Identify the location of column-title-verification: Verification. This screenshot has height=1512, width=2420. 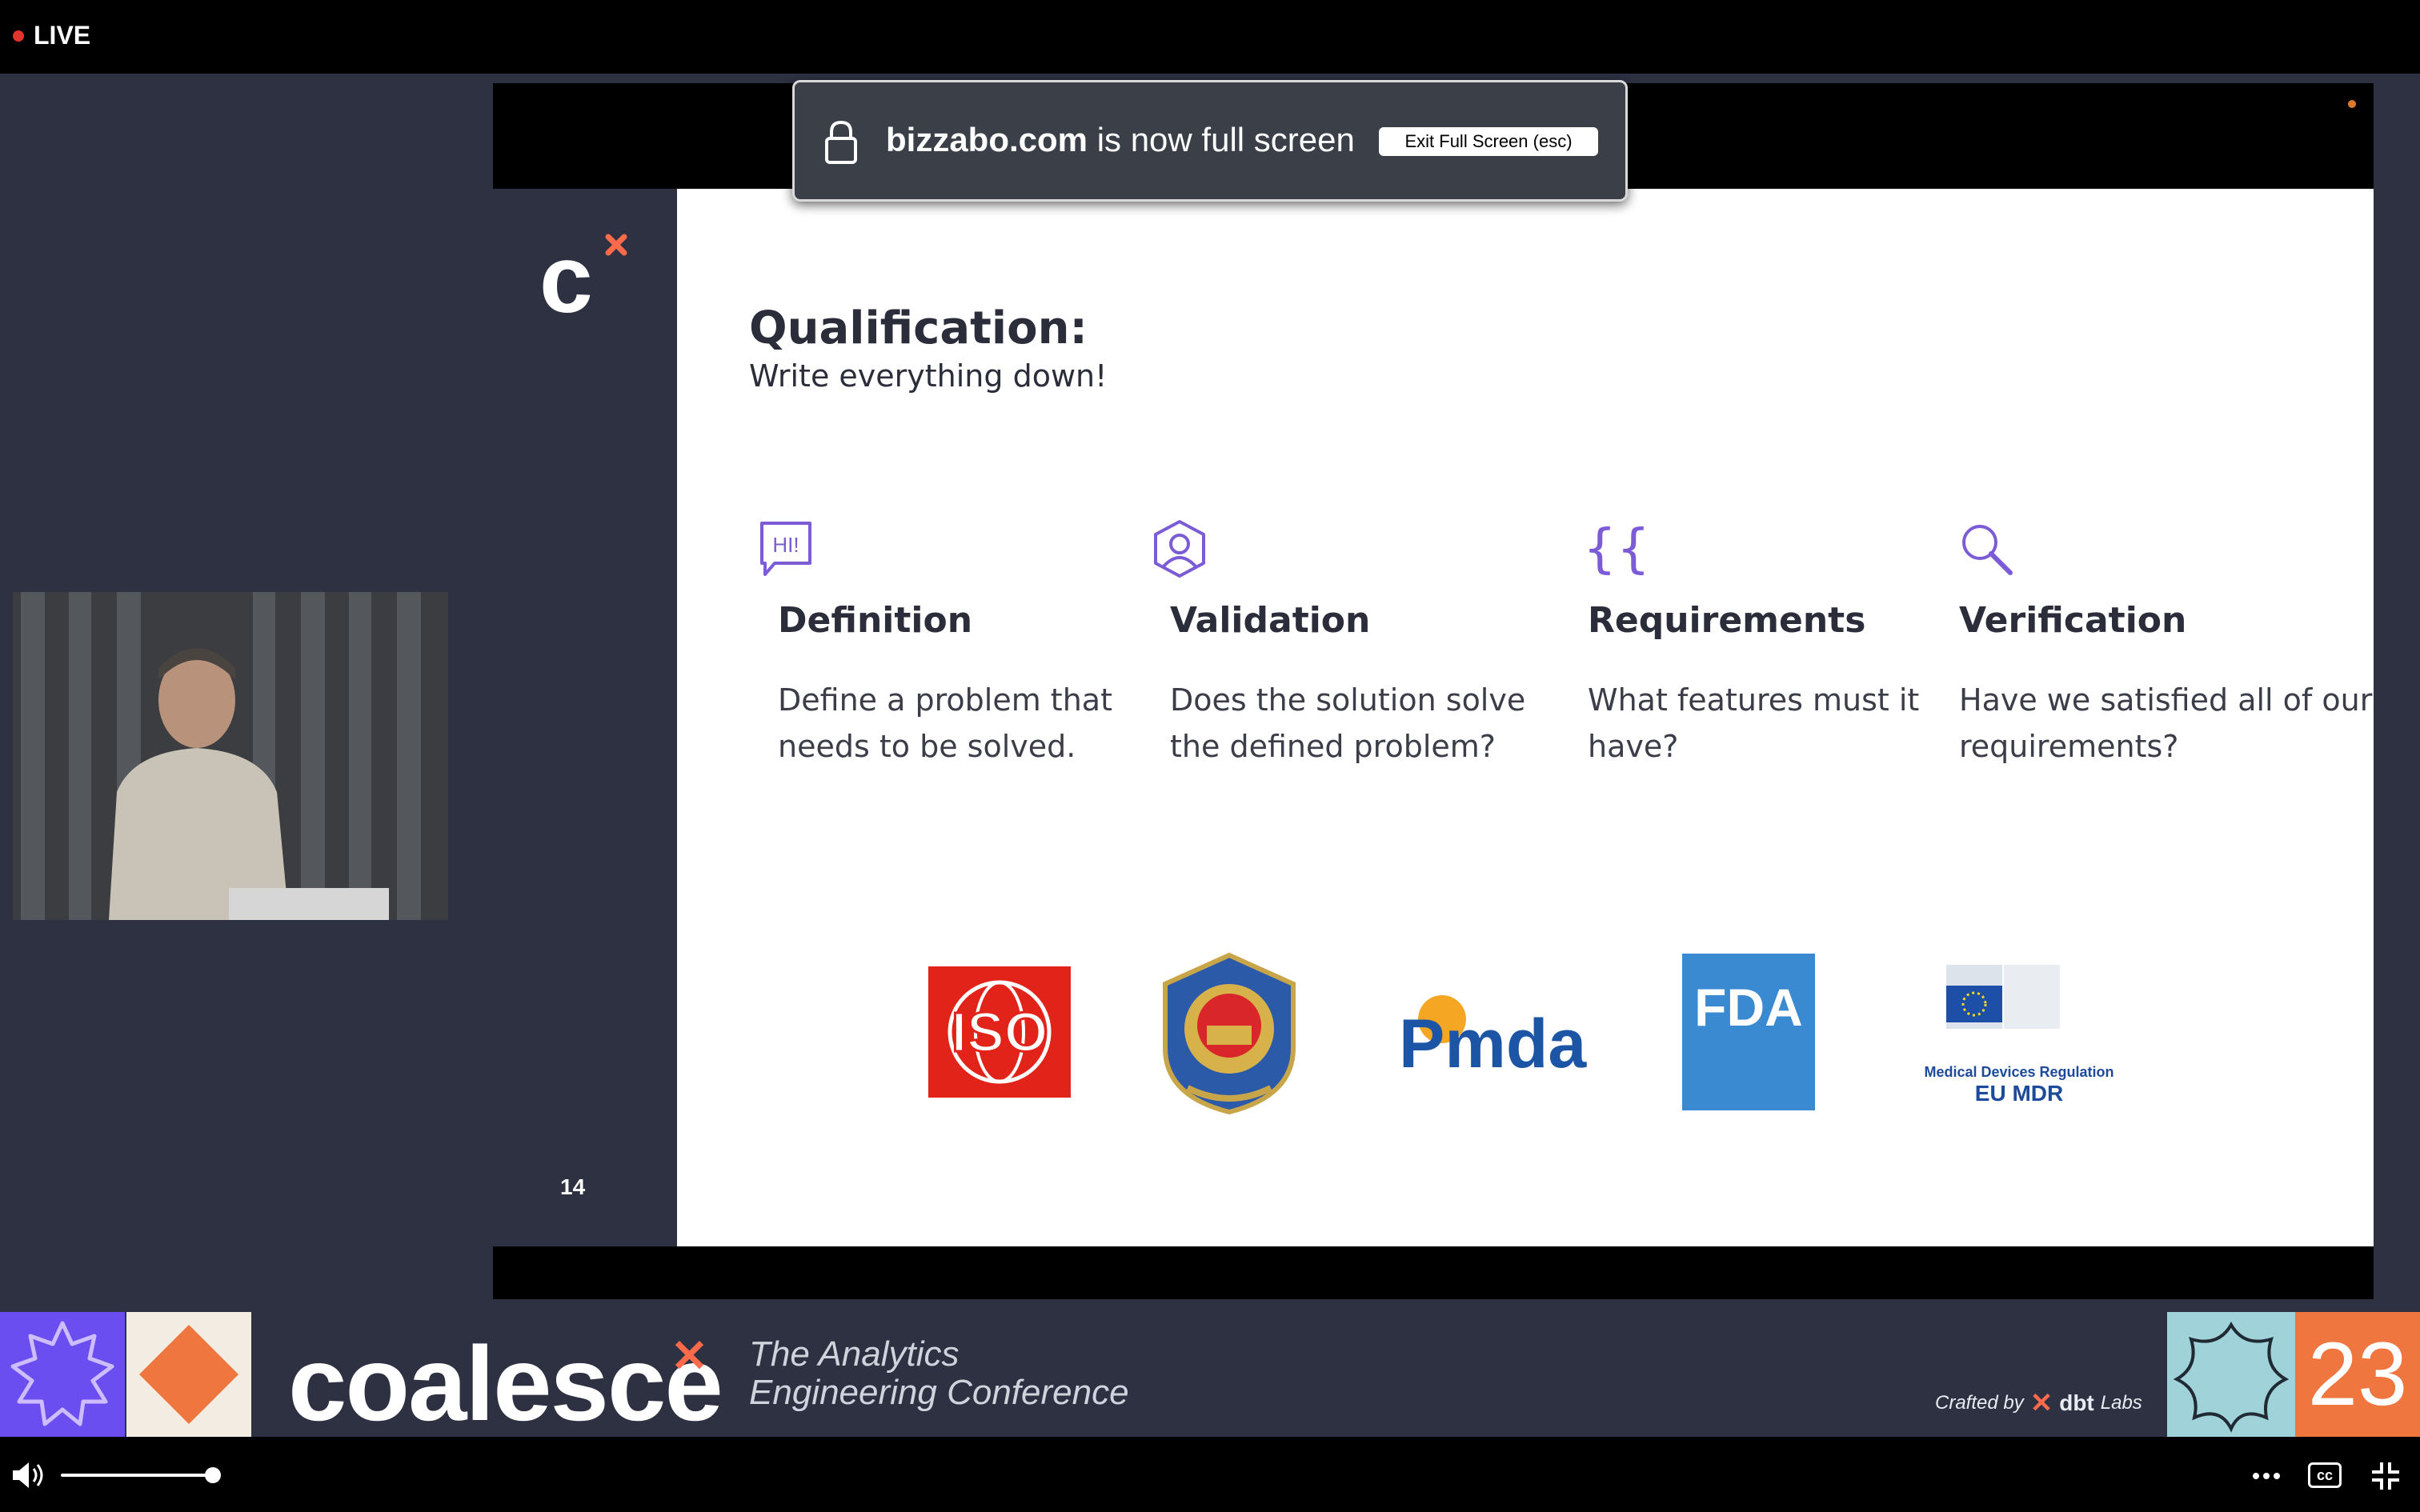
(2073, 620).